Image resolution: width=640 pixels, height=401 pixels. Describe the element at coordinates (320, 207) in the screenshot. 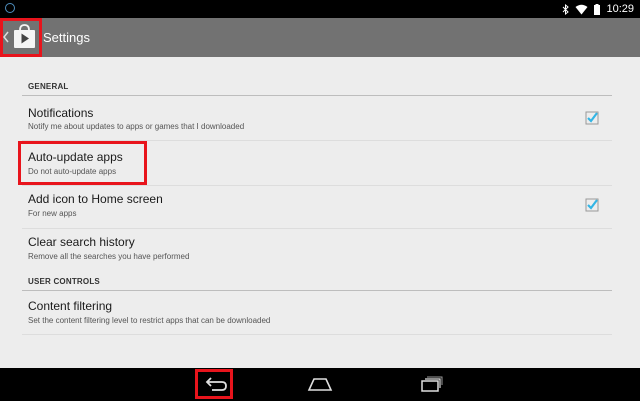

I see `setting-add-icon-home-screen: Add icon to Home screen For new apps` at that location.